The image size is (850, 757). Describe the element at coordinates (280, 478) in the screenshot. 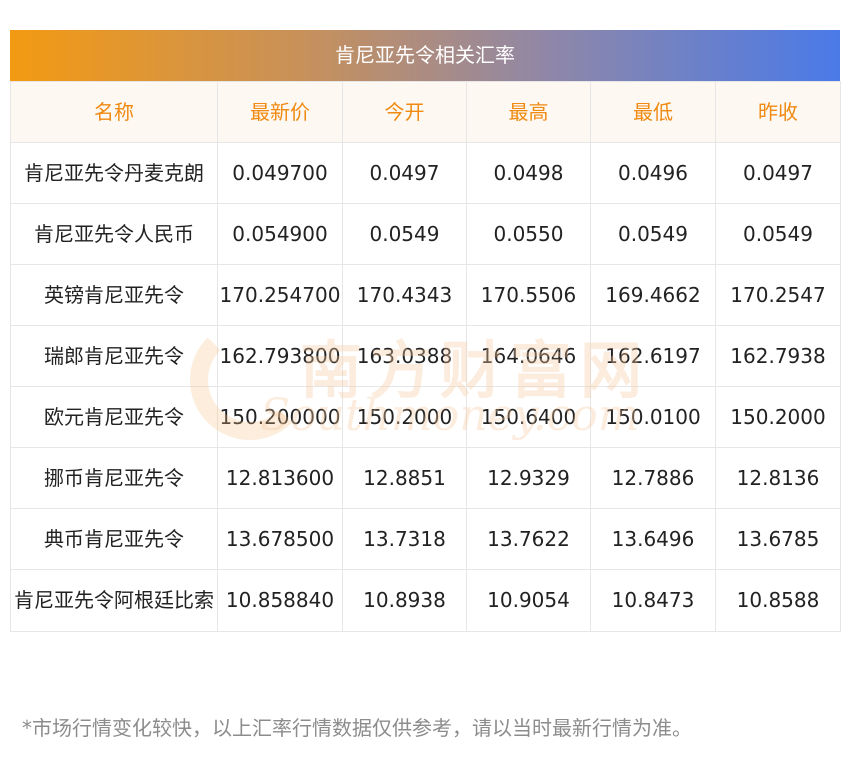

I see `row-latest: 12.813600` at that location.